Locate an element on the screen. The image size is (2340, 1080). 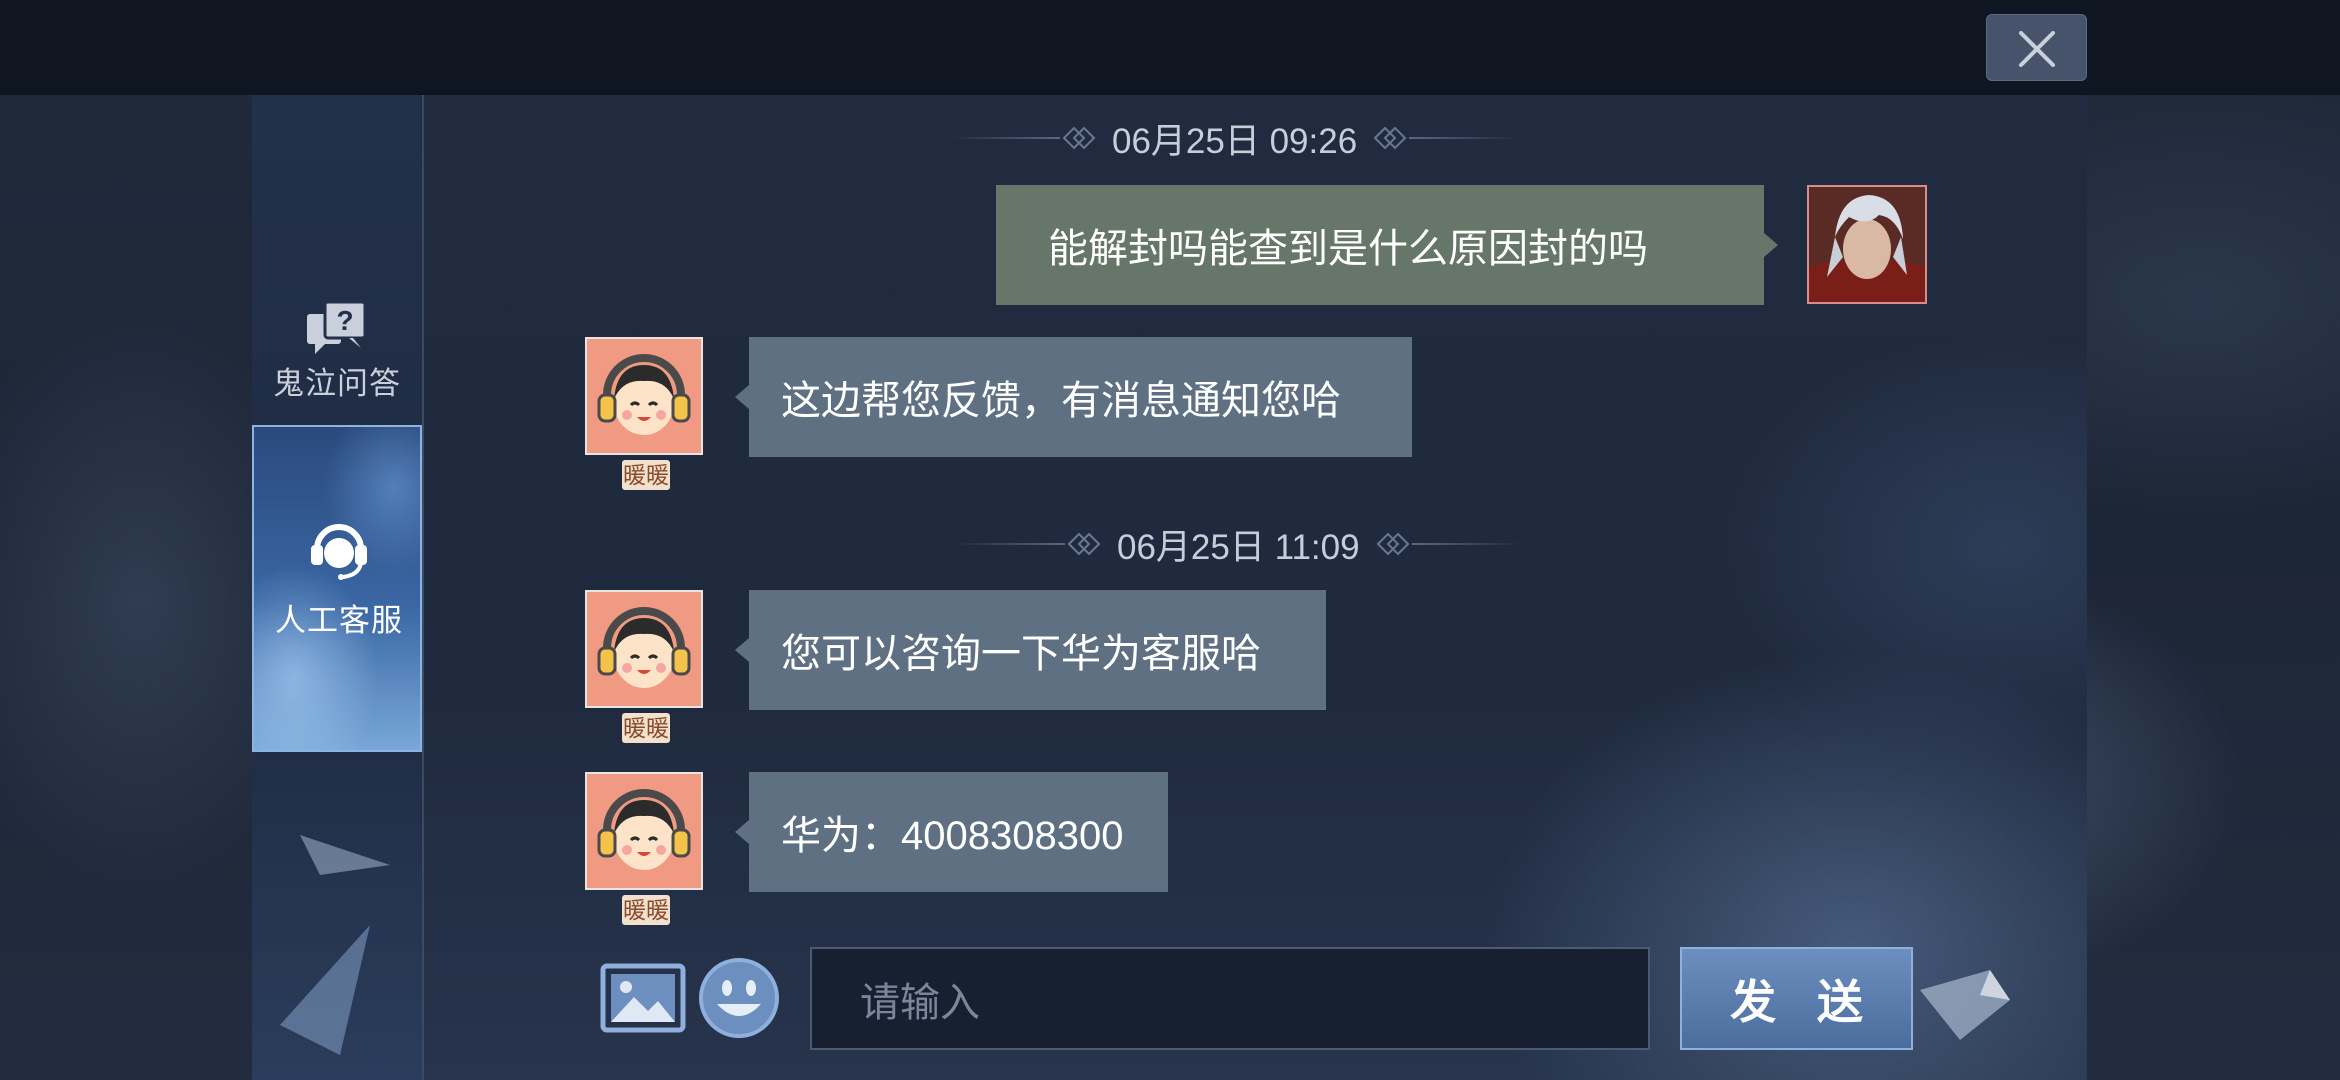
question-bubble-icon: ? is located at coordinates (337, 327).